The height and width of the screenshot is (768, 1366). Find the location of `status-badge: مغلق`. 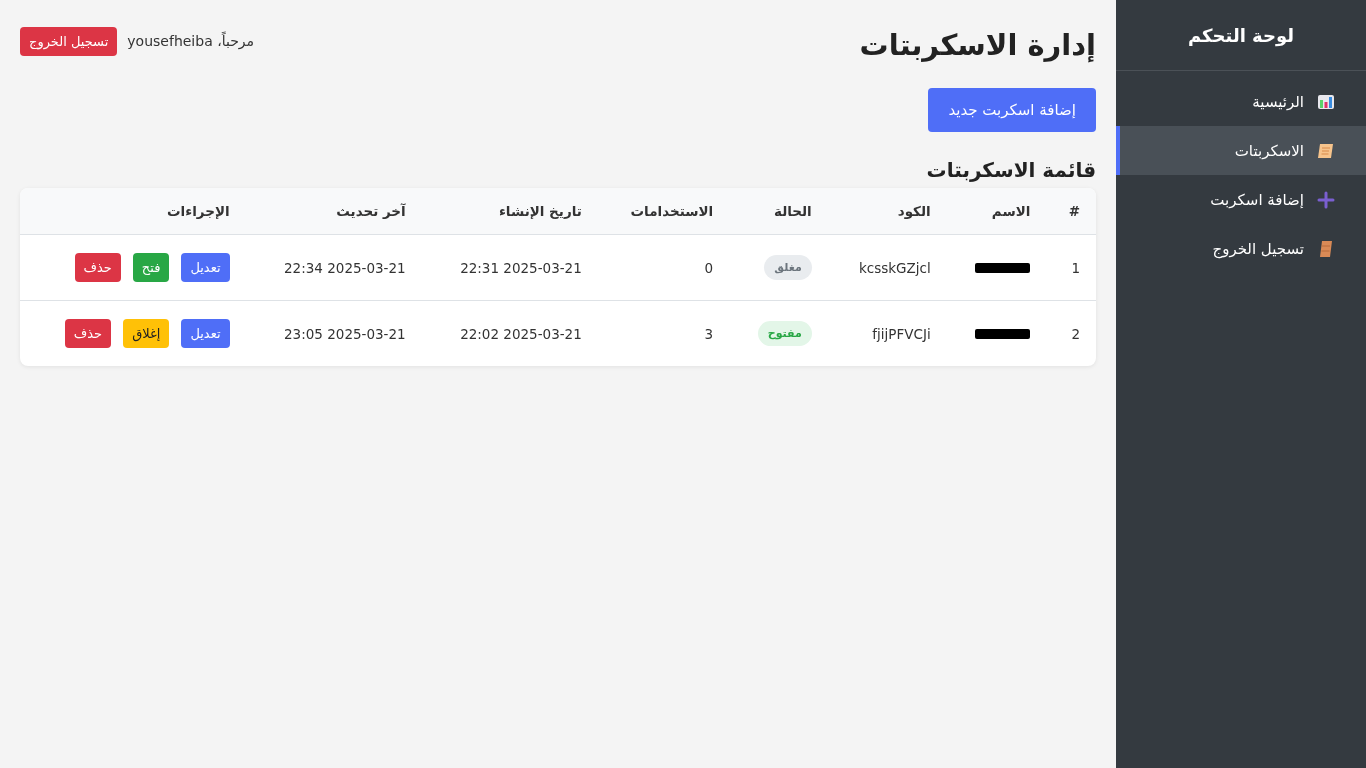

status-badge: مغلق is located at coordinates (788, 267).